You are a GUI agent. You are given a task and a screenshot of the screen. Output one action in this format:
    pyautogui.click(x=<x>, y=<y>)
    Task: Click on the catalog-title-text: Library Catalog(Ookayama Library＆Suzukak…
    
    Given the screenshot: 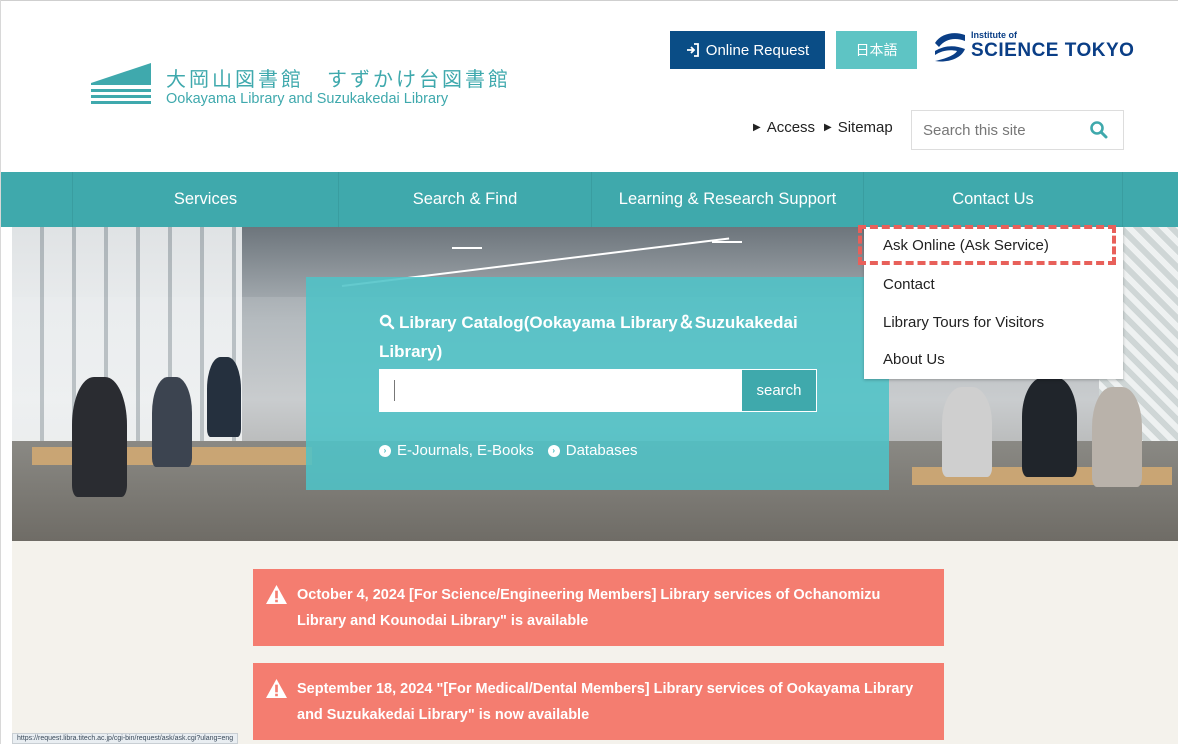 What is the action you would take?
    pyautogui.click(x=588, y=337)
    